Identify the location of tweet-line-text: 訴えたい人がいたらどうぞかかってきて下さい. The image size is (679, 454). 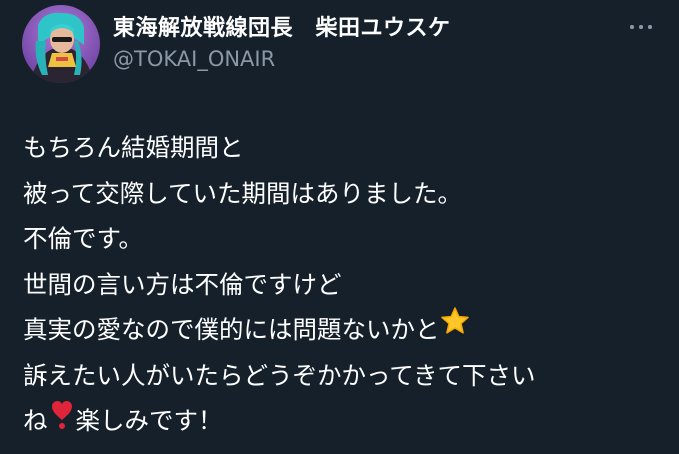
(279, 375).